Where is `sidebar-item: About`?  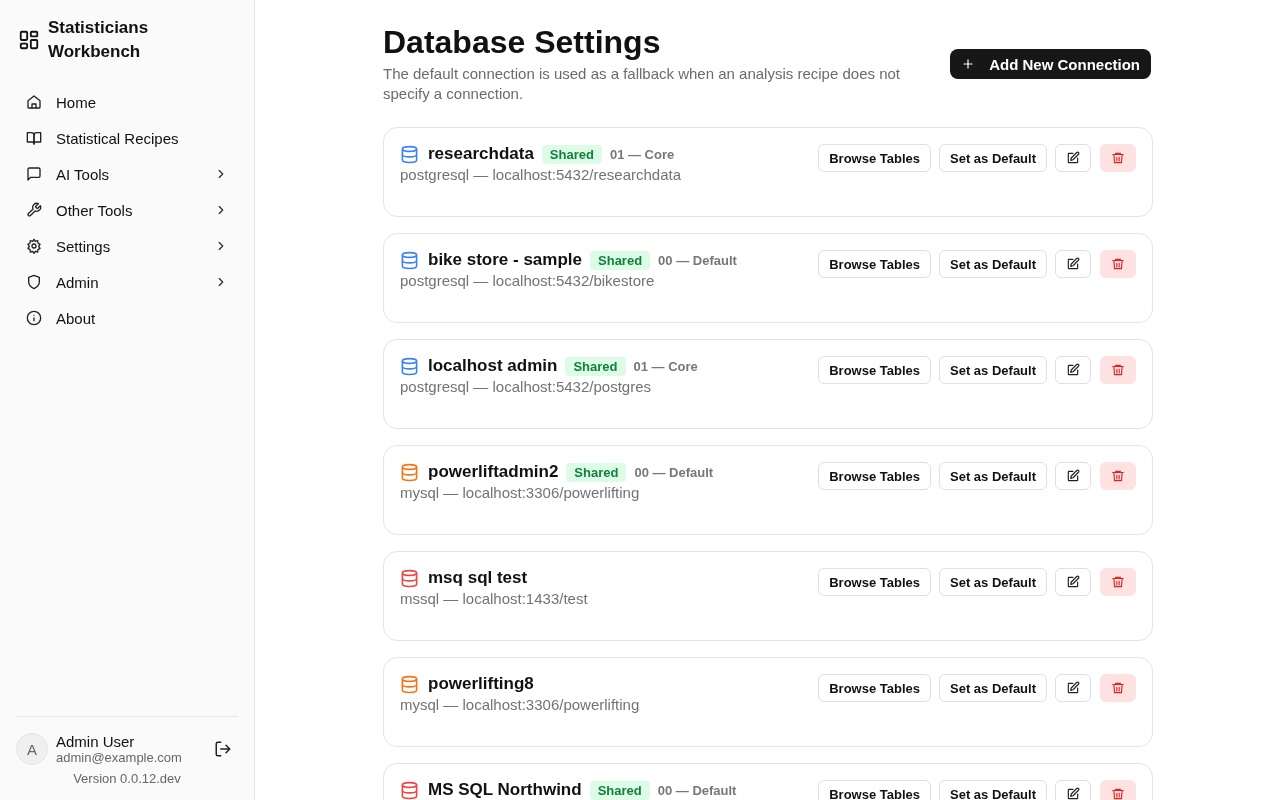
sidebar-item: About is located at coordinates (127, 318).